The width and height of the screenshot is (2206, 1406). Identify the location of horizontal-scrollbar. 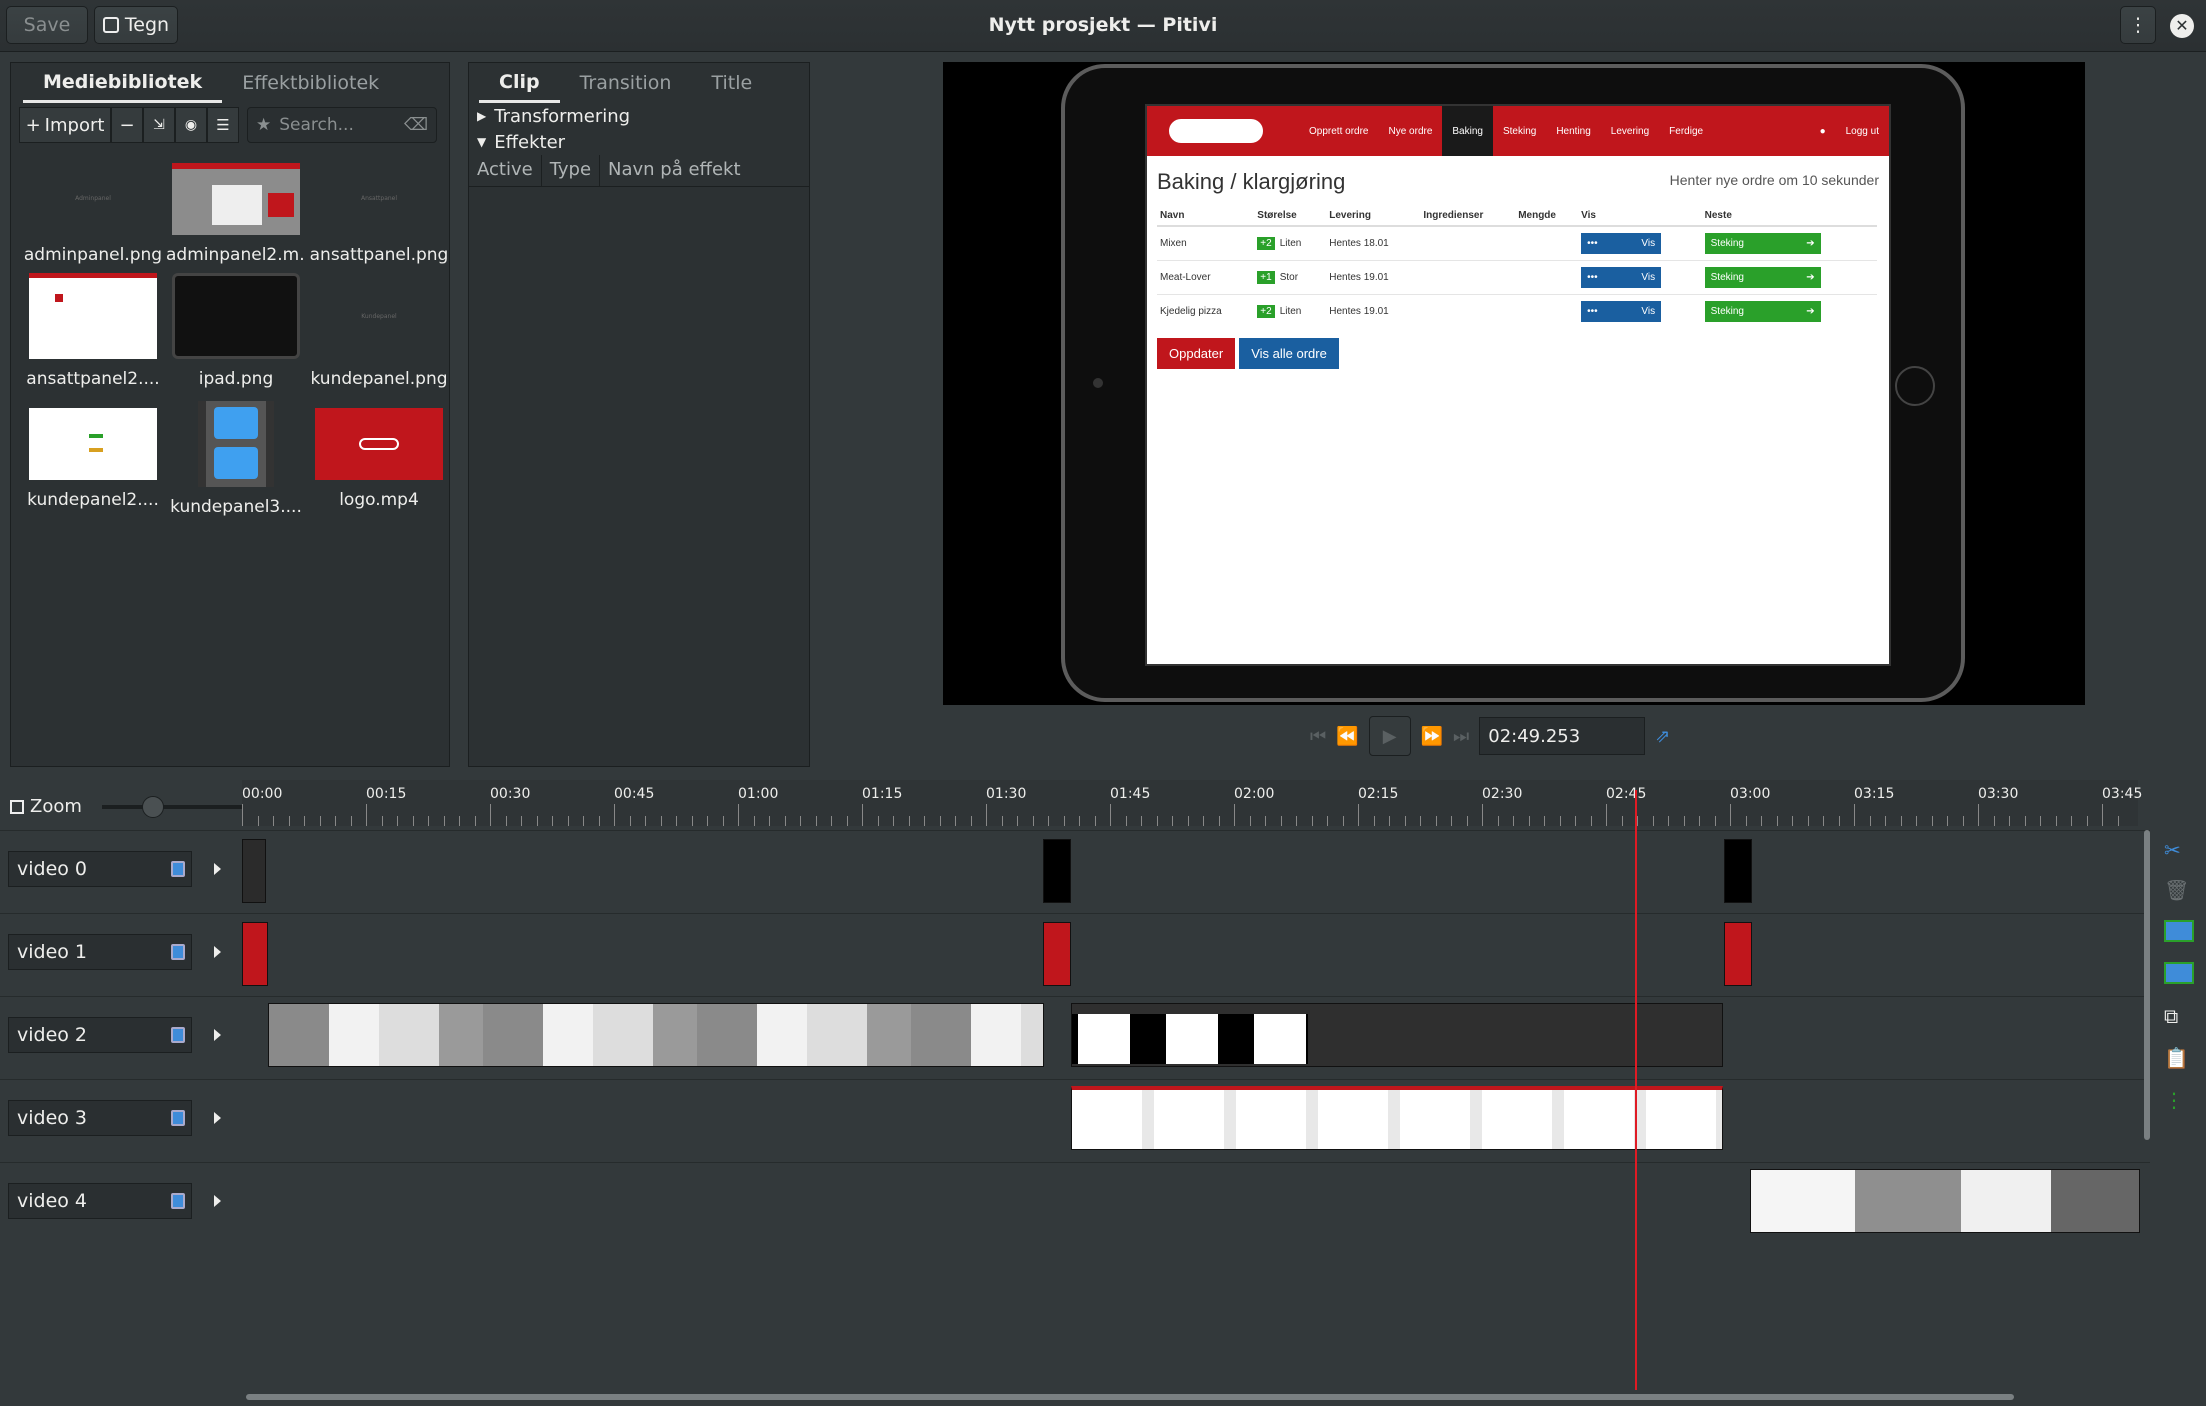
(1130, 1397).